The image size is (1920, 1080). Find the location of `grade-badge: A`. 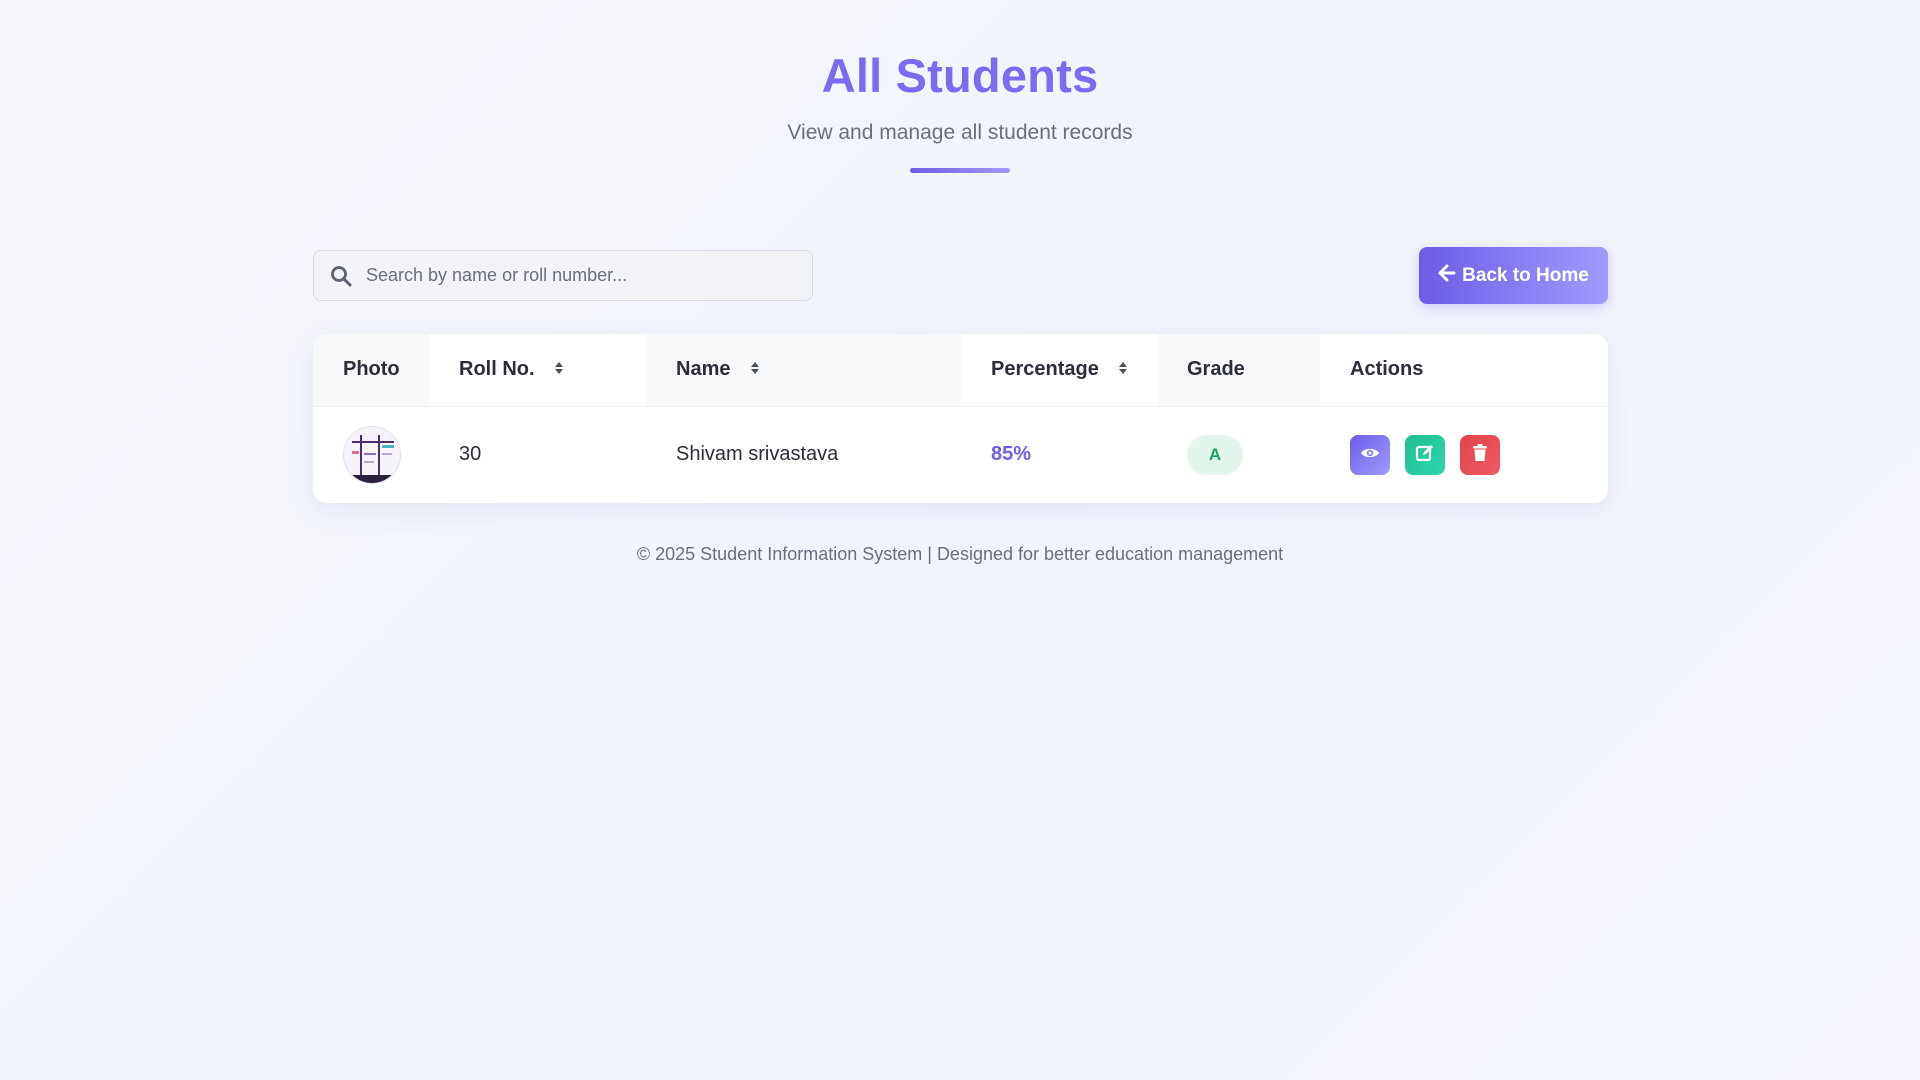

grade-badge: A is located at coordinates (1215, 454).